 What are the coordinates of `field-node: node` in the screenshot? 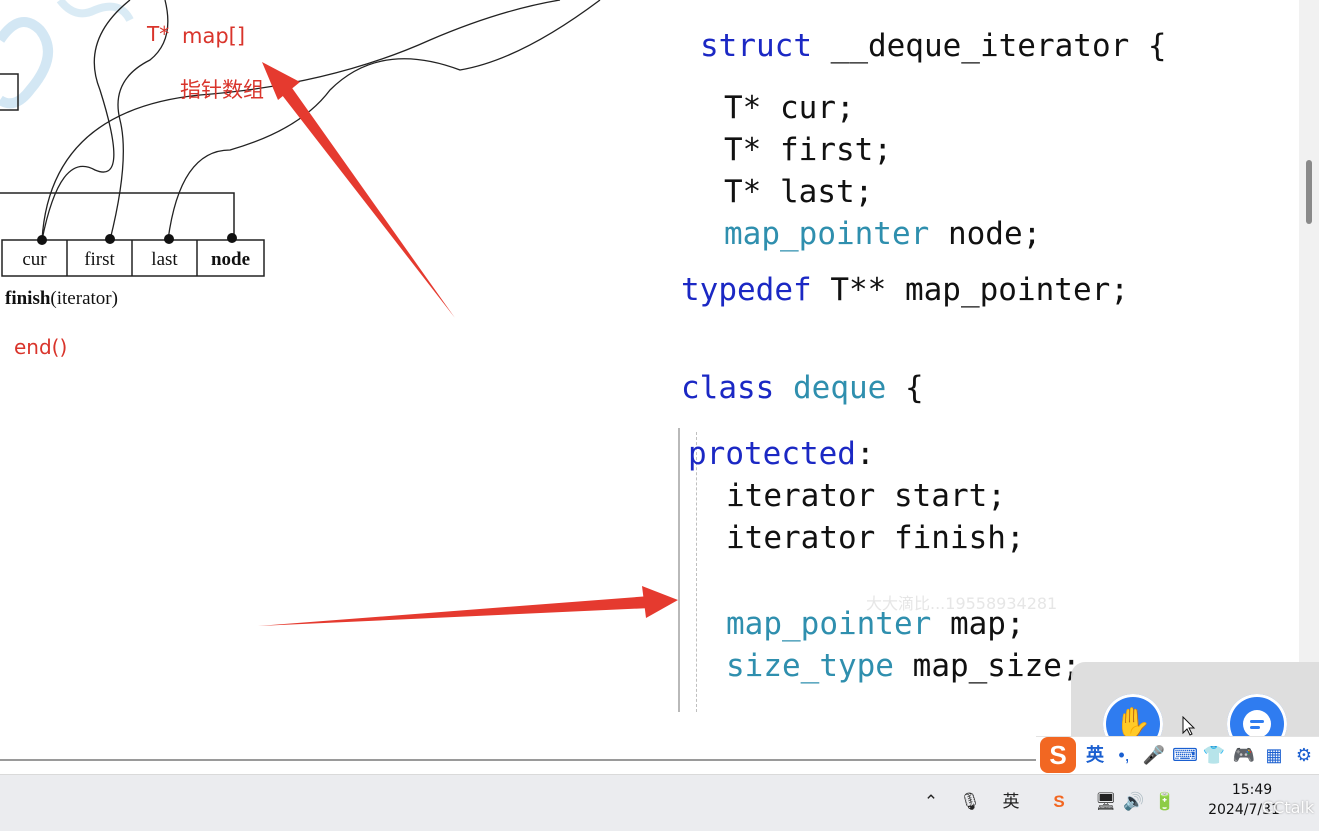 It's located at (230, 259).